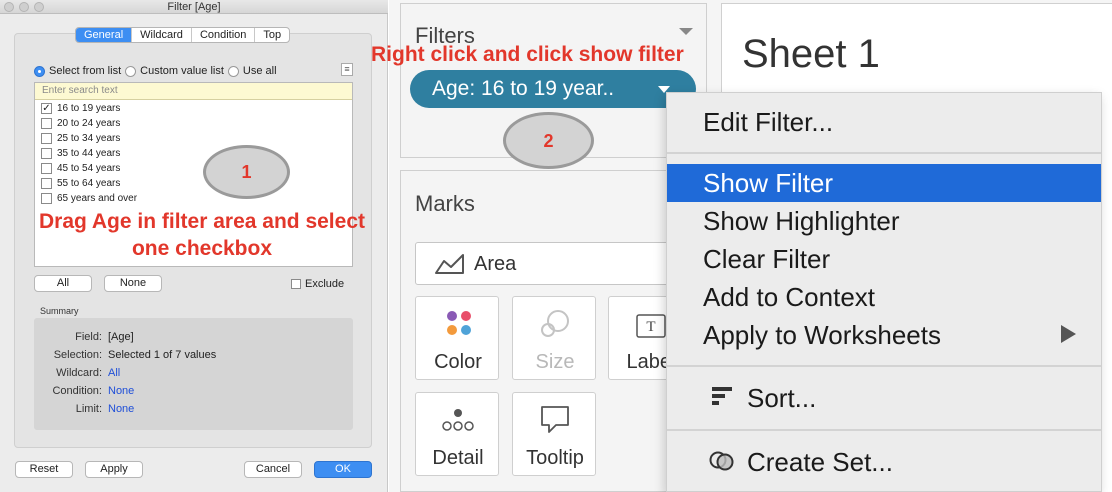 This screenshot has height=492, width=1112. I want to click on radio-label: Select from list, so click(85, 71).